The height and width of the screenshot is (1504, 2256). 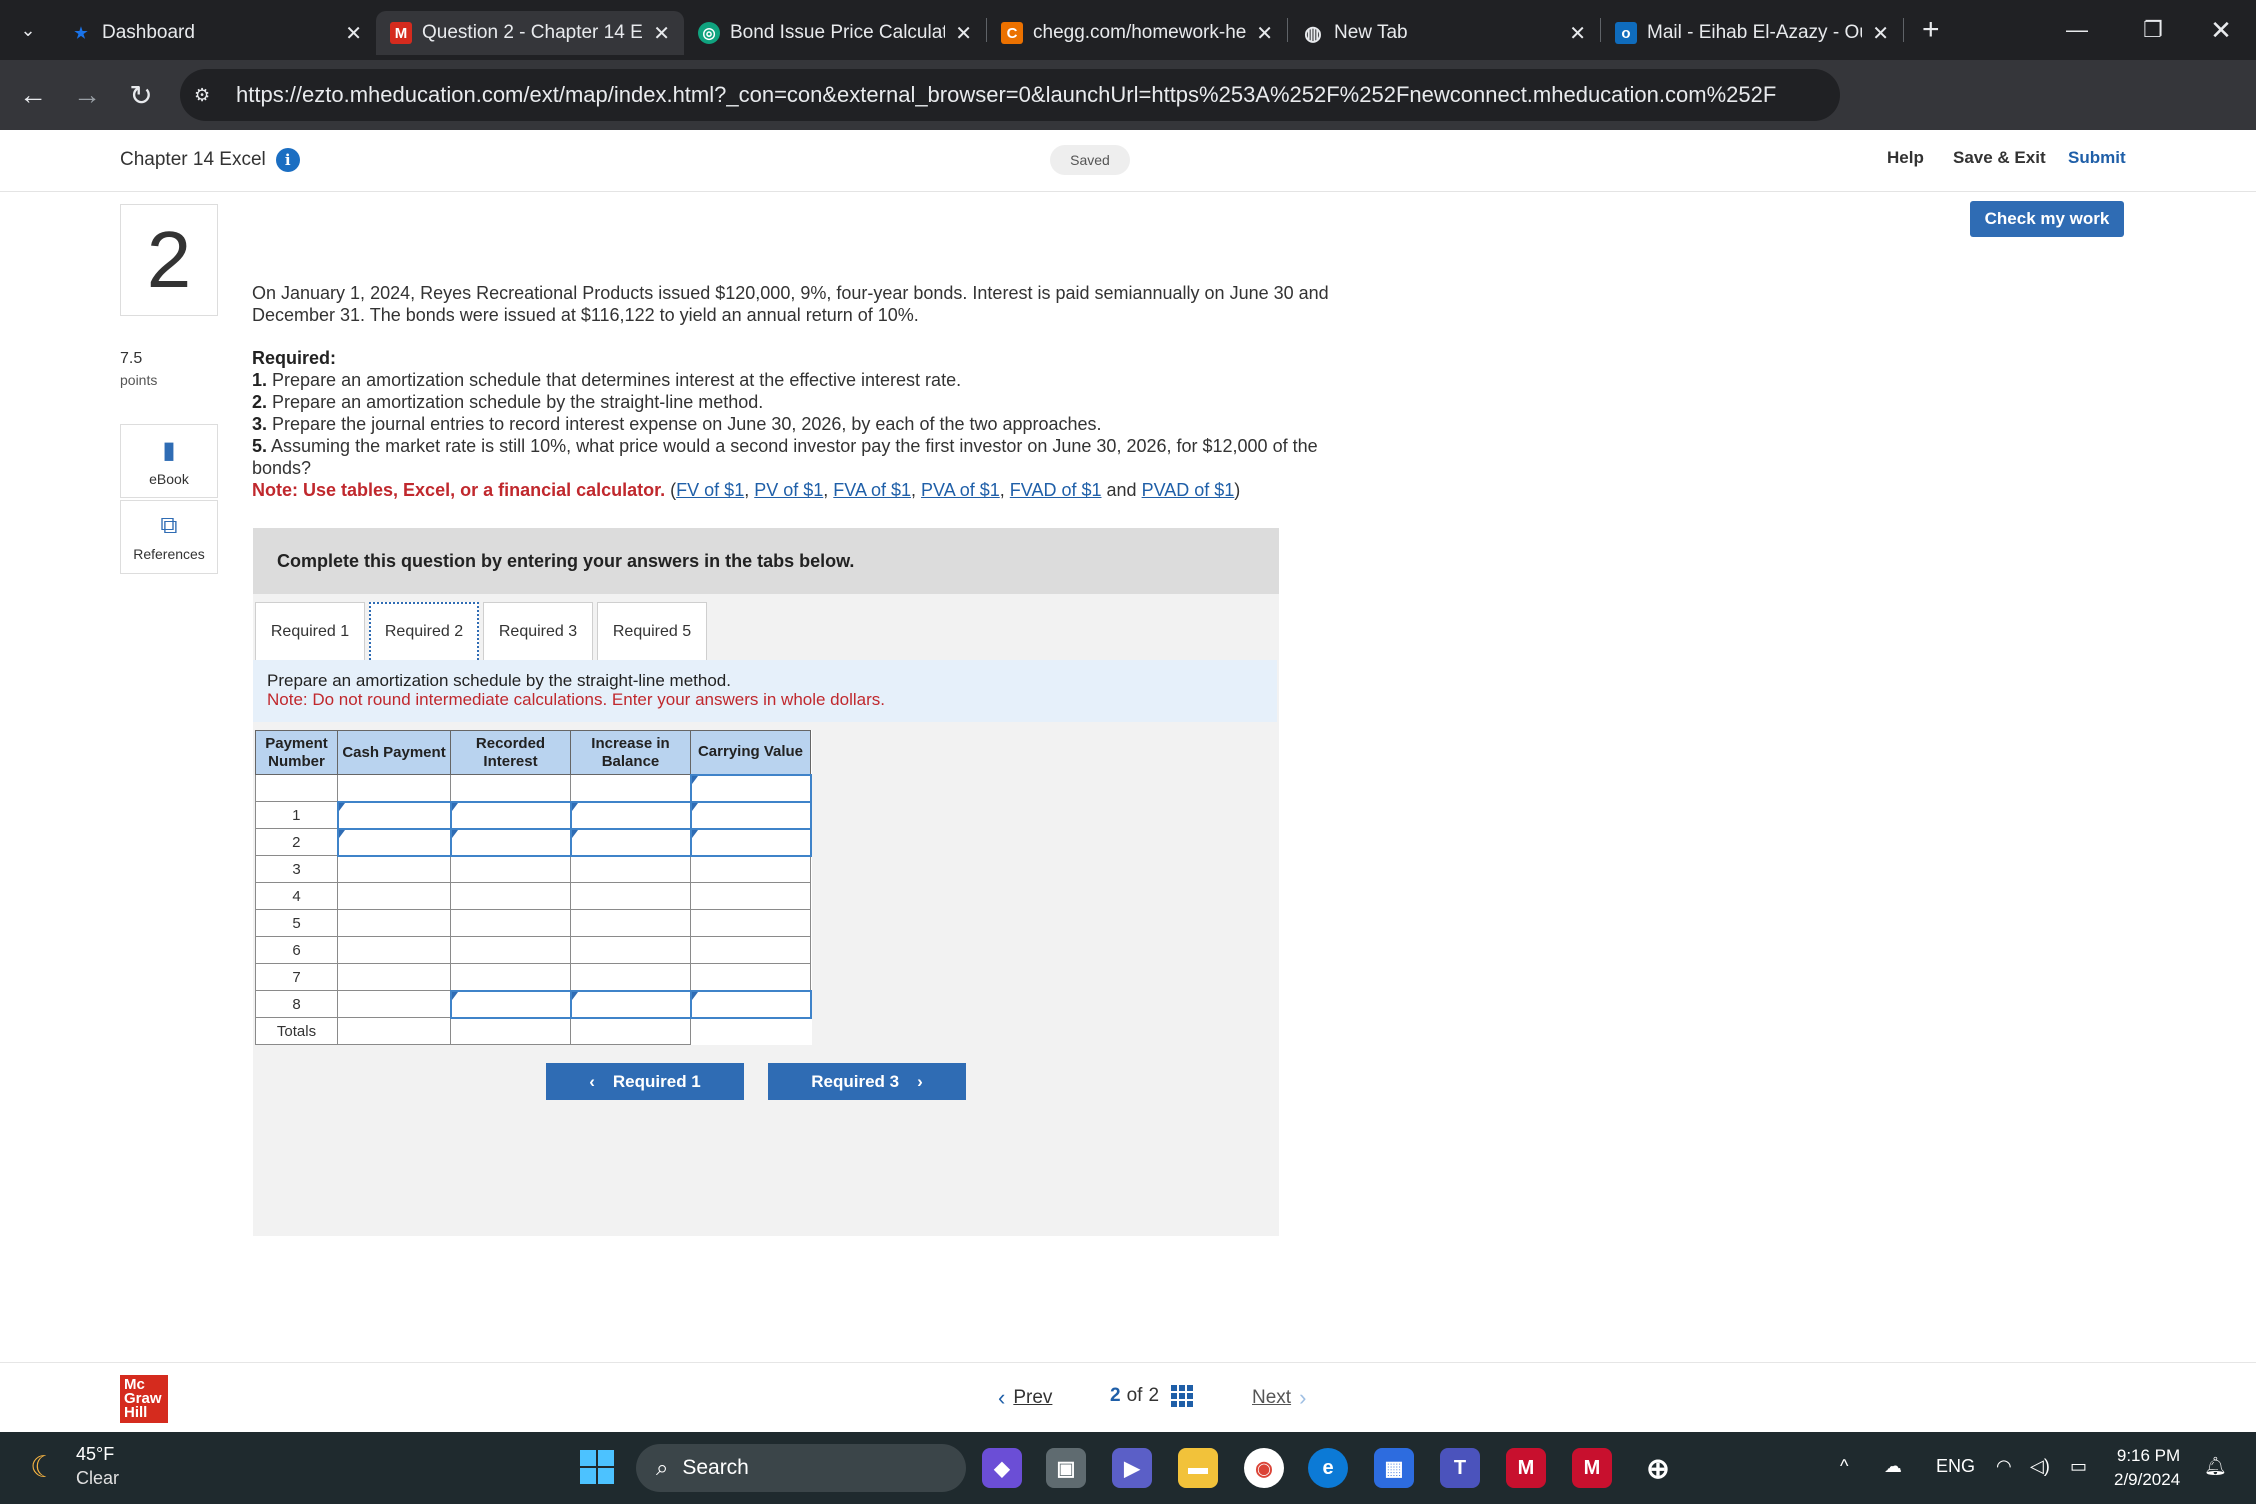 What do you see at coordinates (872, 490) in the screenshot?
I see `fva-of-1-link: FVA of $1` at bounding box center [872, 490].